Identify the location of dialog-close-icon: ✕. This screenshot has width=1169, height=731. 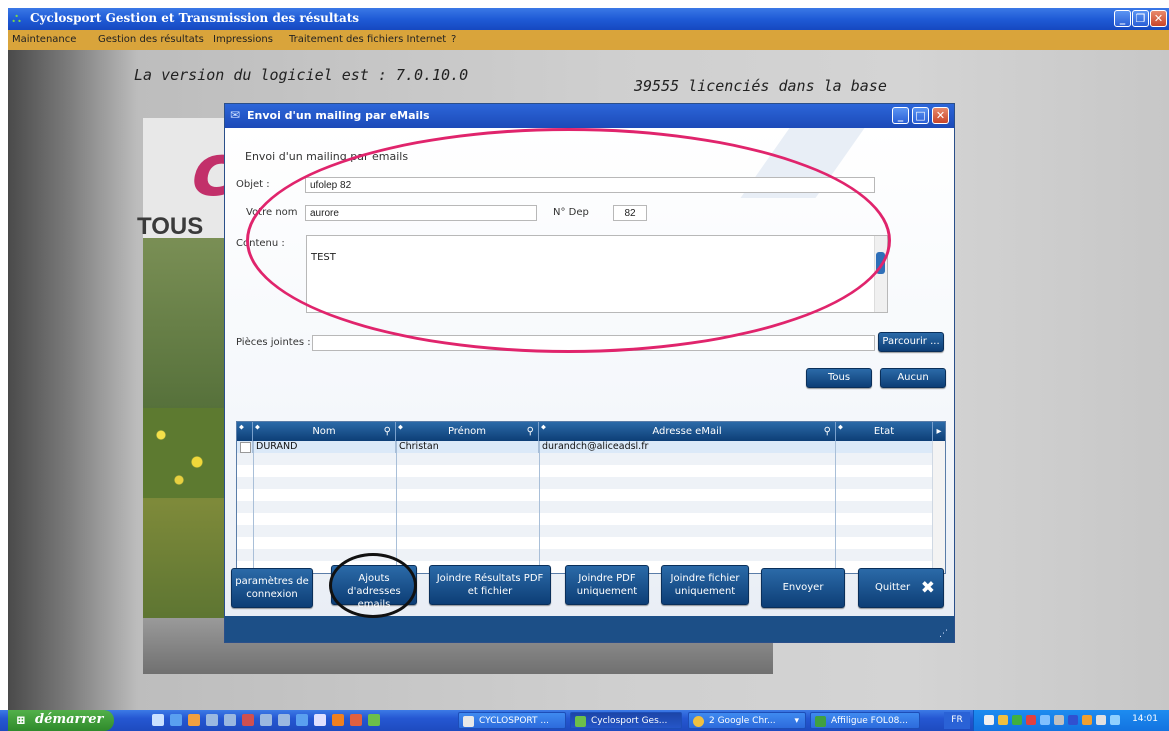
(940, 115).